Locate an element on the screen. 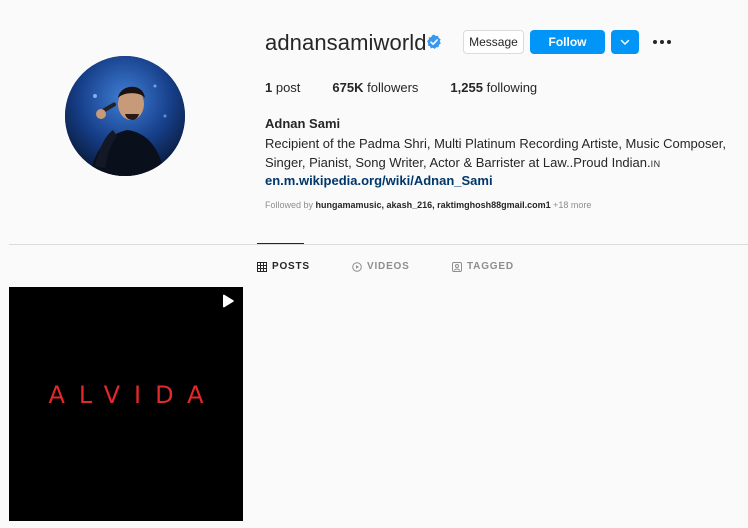 The height and width of the screenshot is (528, 748). following-stat: 1,255 following is located at coordinates (493, 87).